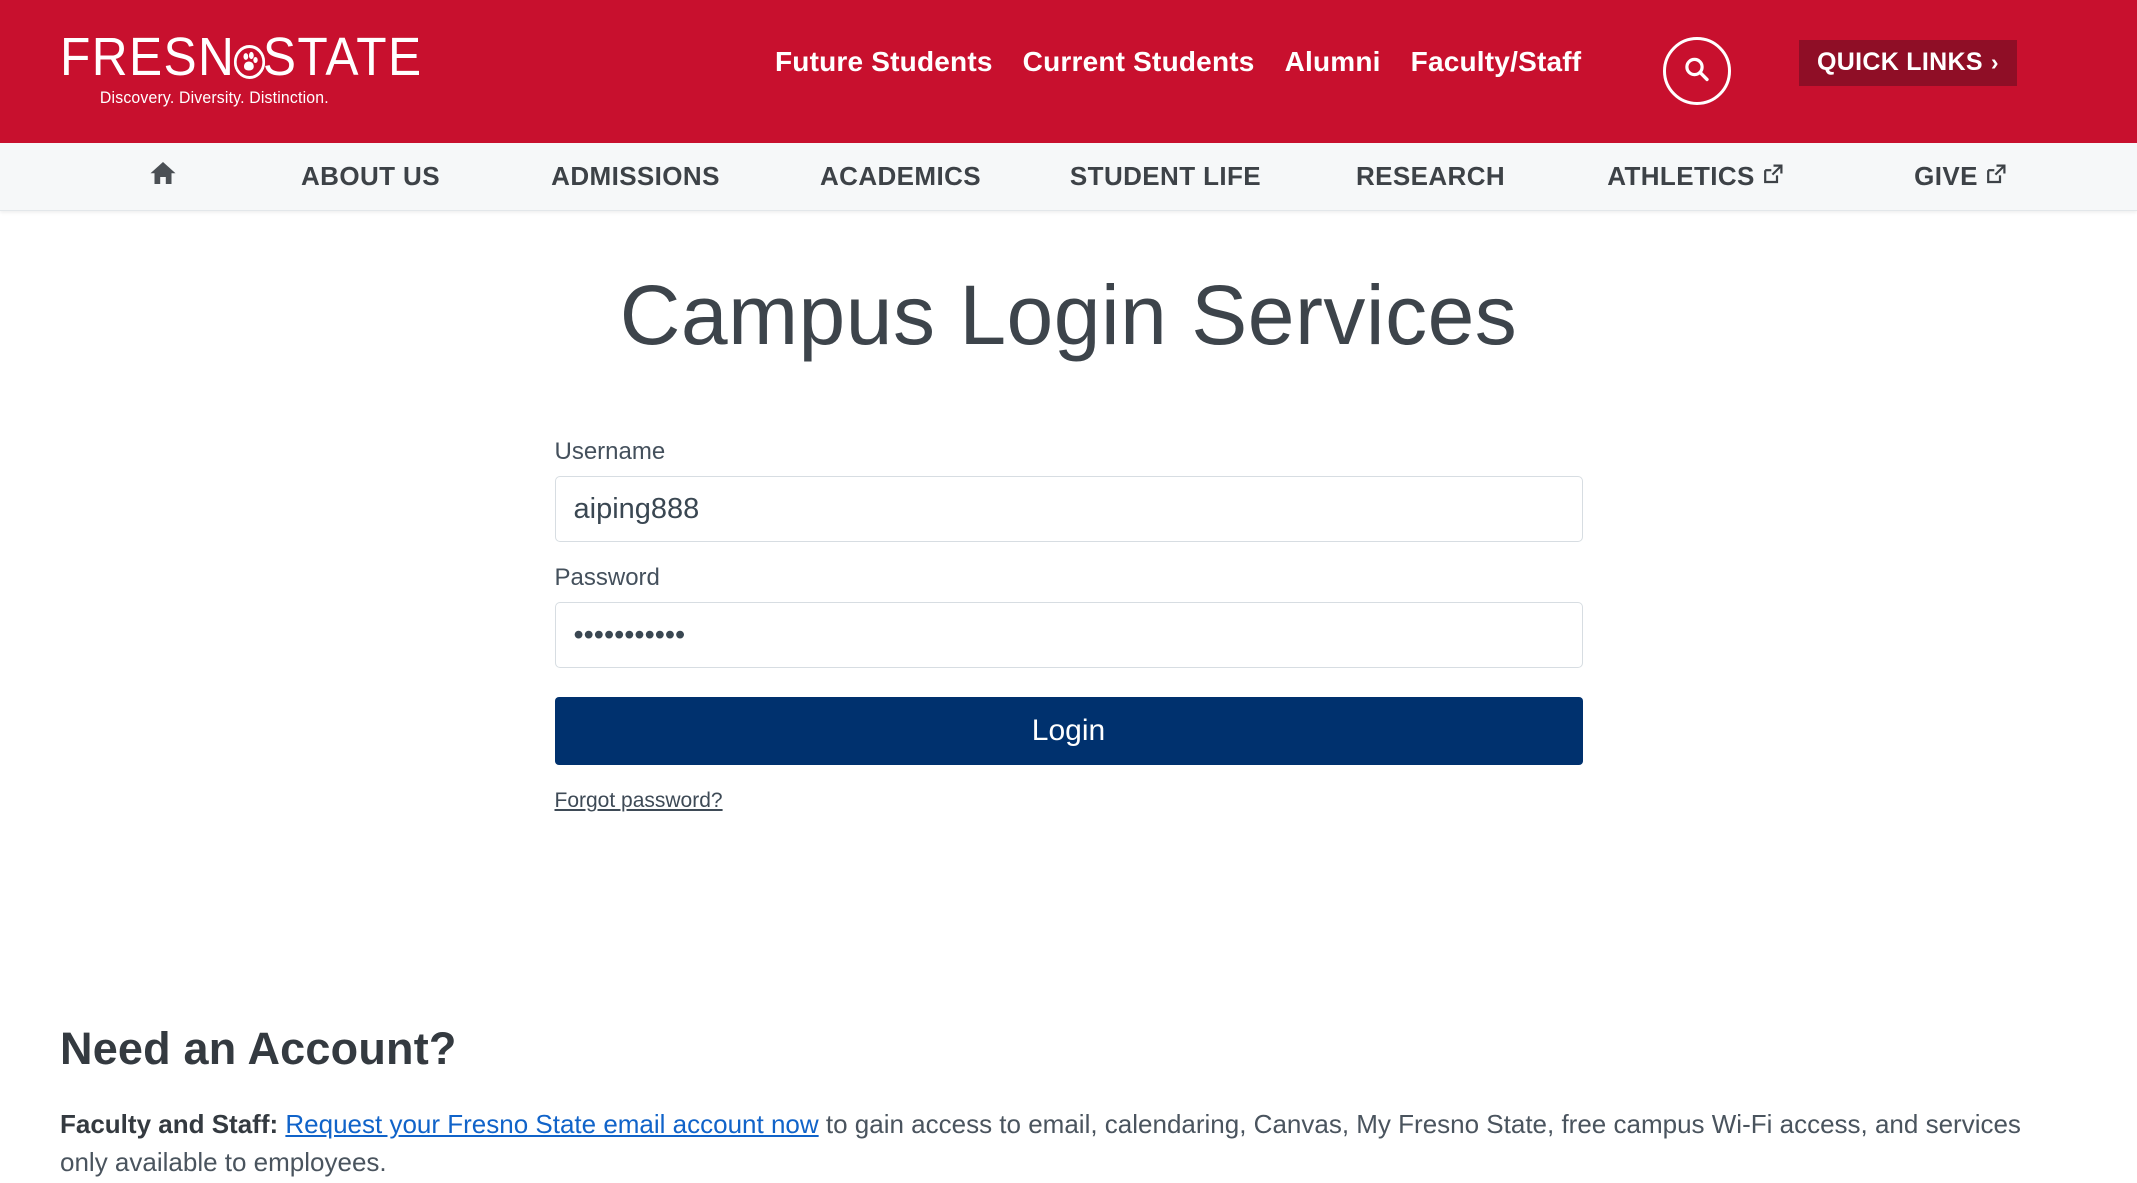 The width and height of the screenshot is (2137, 1183). What do you see at coordinates (1068, 635) in the screenshot?
I see `password-input` at bounding box center [1068, 635].